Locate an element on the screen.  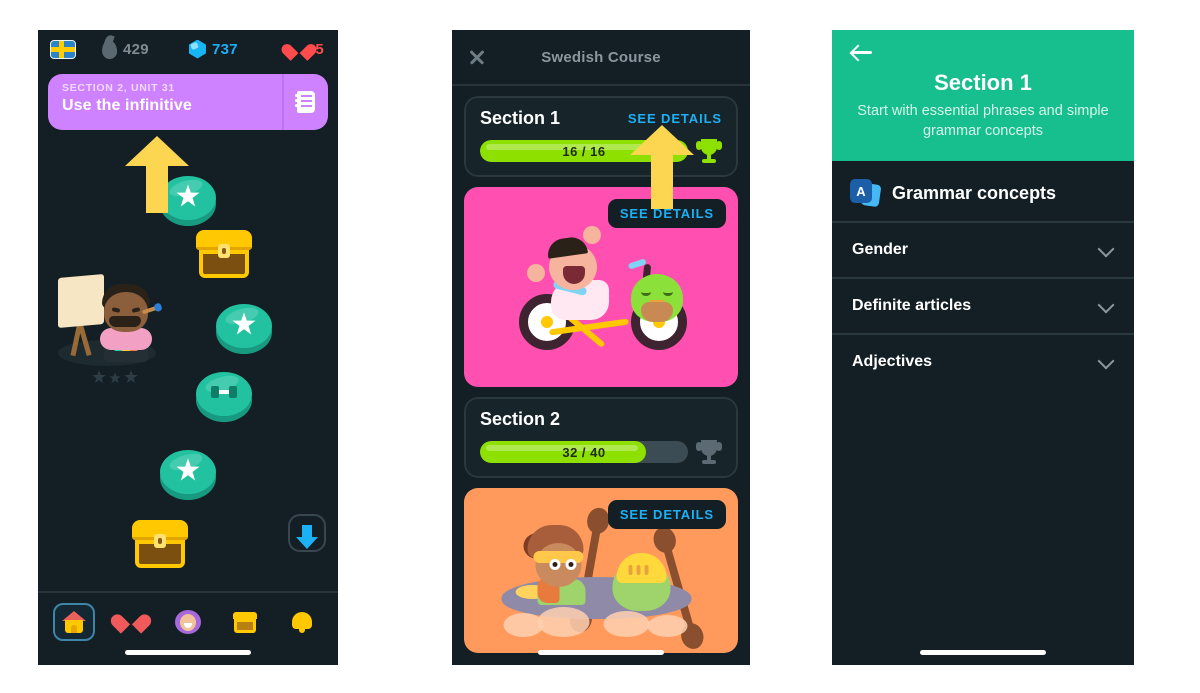
section-progress-label: 32 / 40 is located at coordinates (584, 452).